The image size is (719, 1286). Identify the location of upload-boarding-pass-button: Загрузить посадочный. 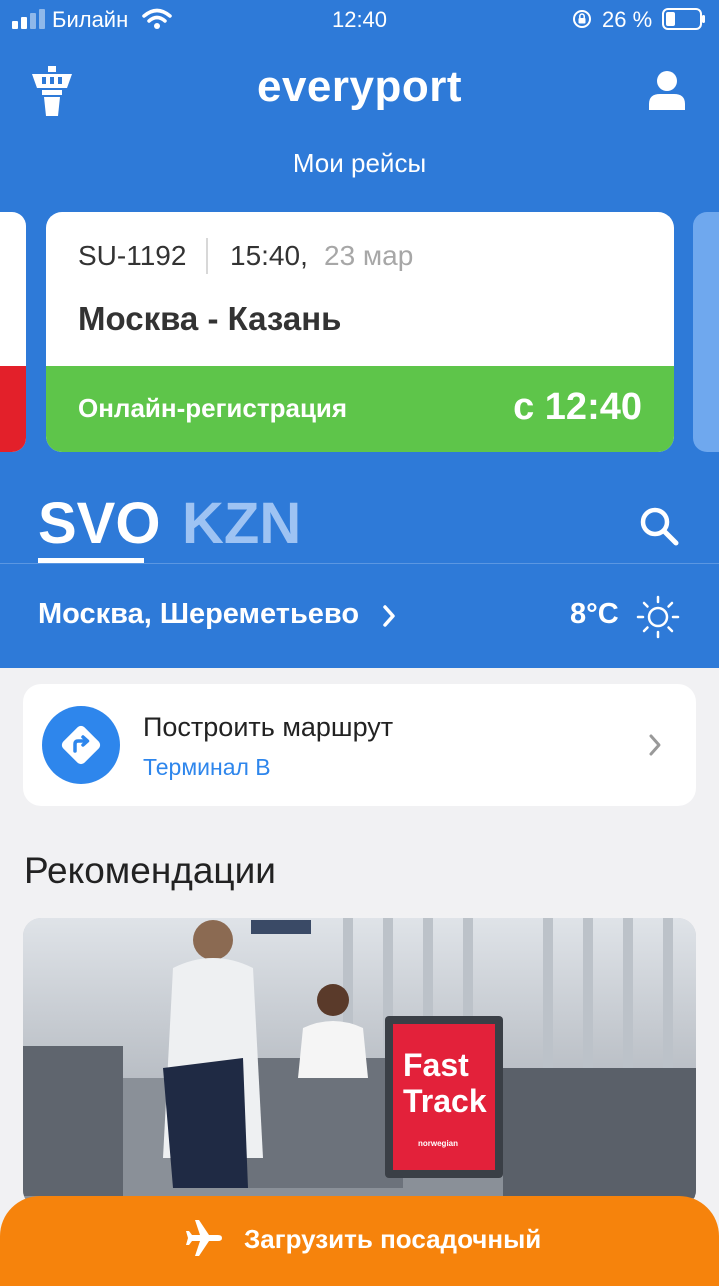
(359, 1241).